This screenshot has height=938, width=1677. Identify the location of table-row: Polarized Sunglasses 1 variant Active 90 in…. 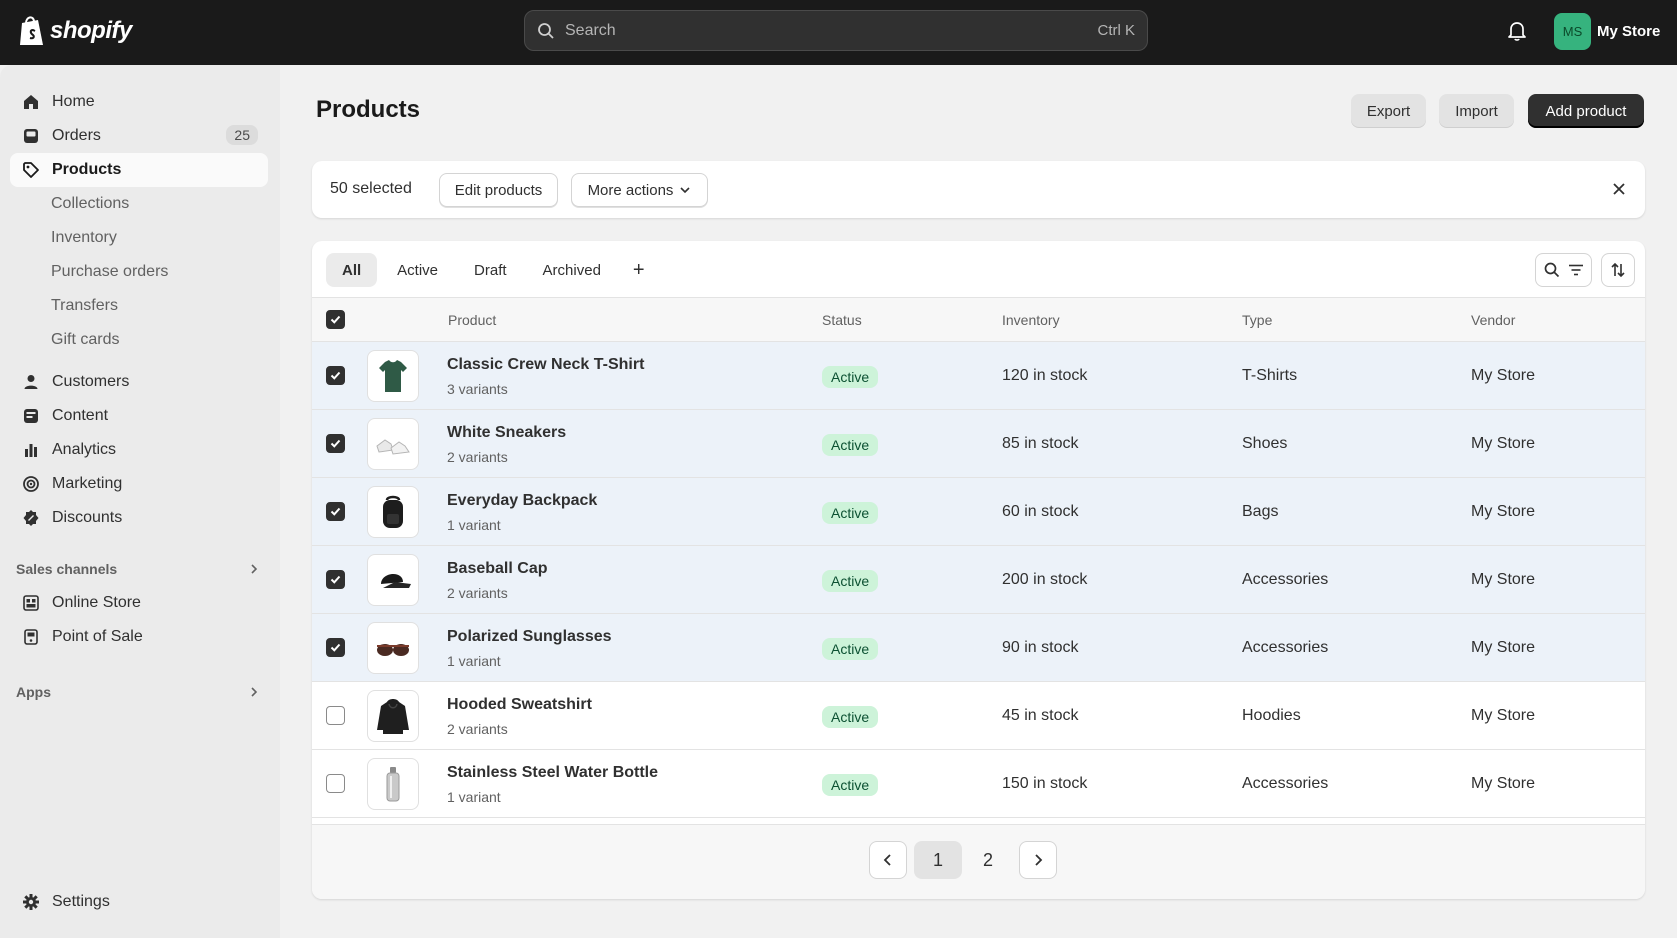
(978, 648).